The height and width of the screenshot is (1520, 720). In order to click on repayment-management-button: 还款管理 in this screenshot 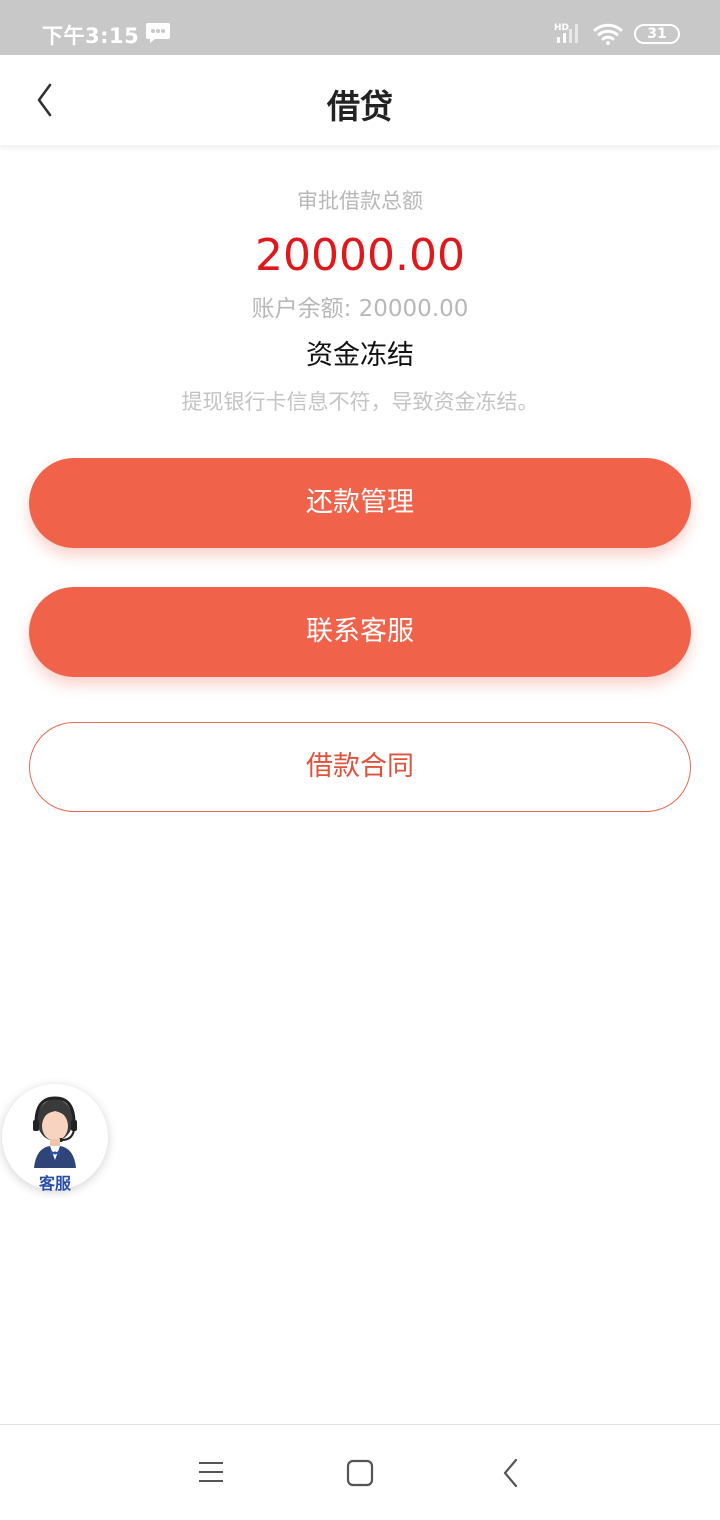, I will do `click(360, 503)`.